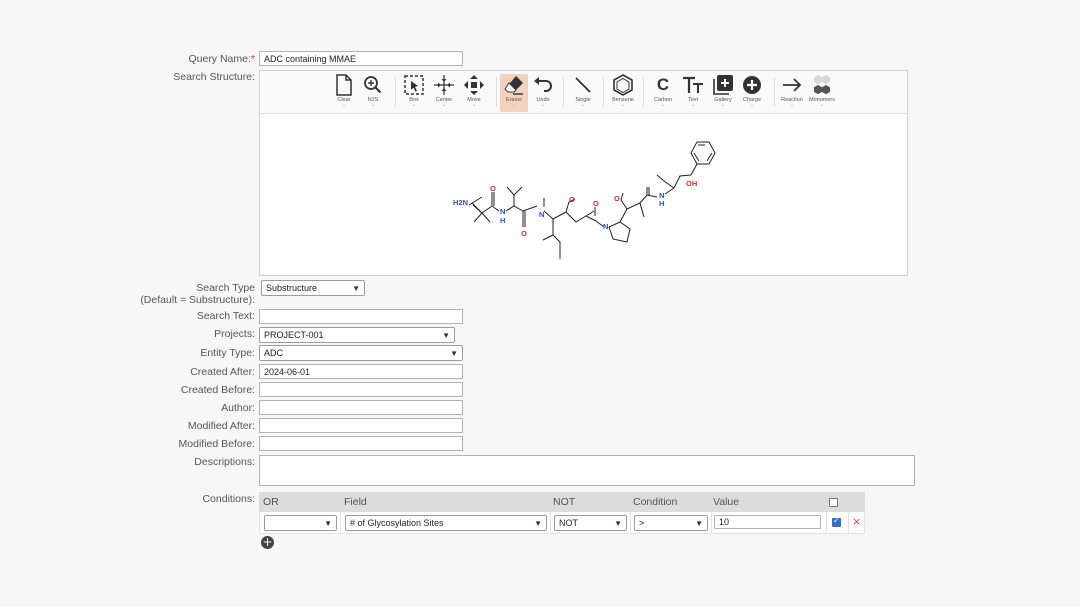 The width and height of the screenshot is (1080, 607). What do you see at coordinates (596, 203) in the screenshot?
I see `atom-o4: O` at bounding box center [596, 203].